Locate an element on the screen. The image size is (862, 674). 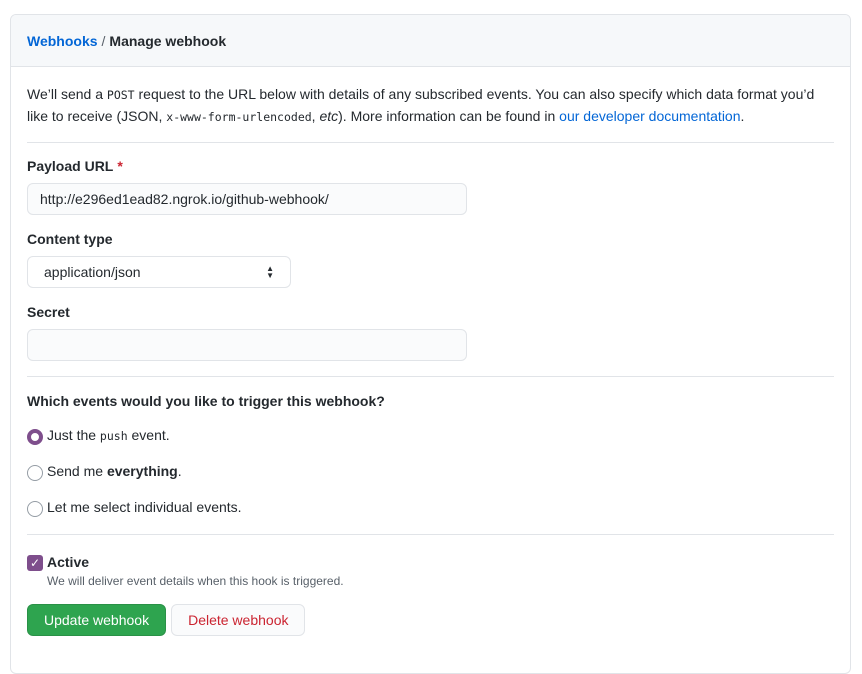
page-title: Manage webhook is located at coordinates (168, 40).